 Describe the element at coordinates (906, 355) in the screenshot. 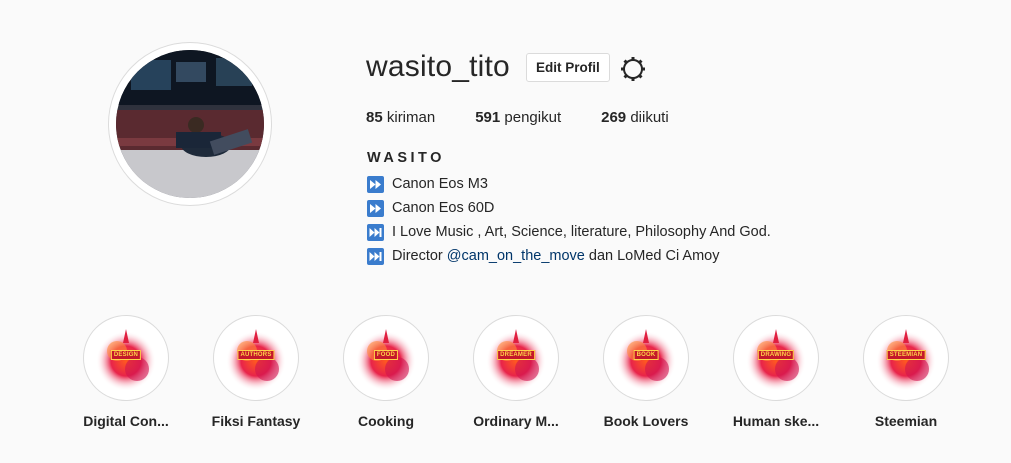

I see `highlight-tag: STEEMIAN` at that location.